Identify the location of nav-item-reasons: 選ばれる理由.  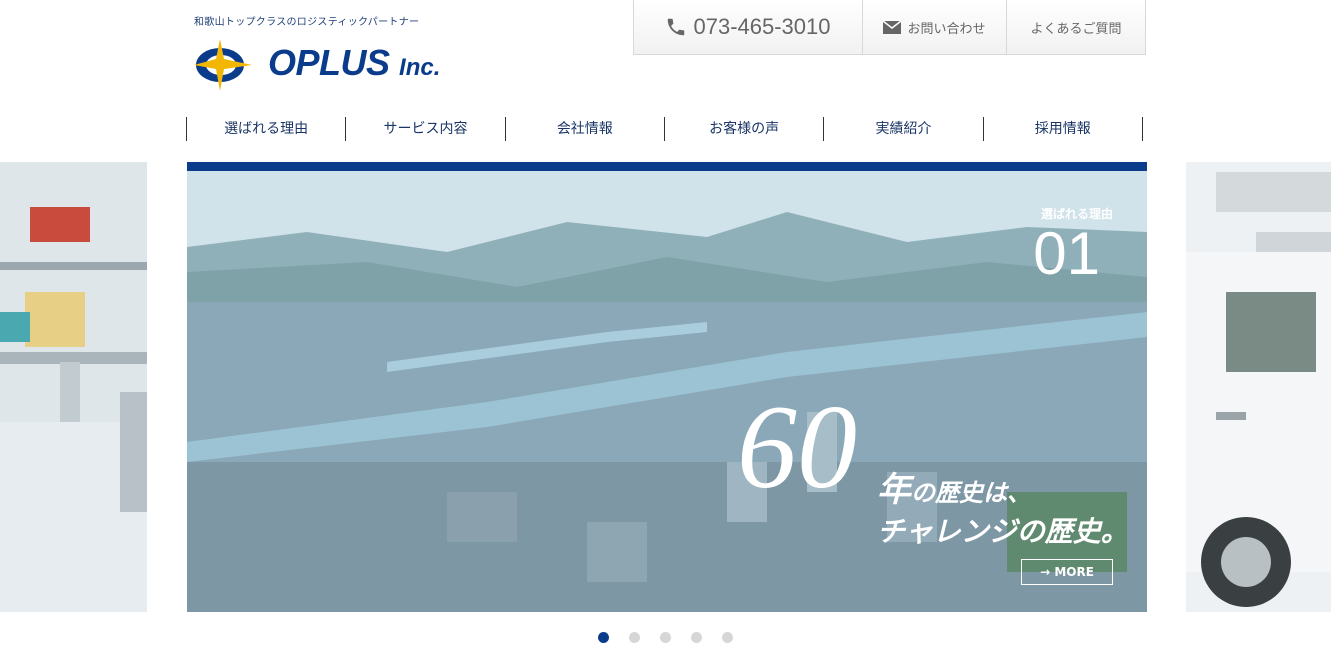
(267, 129).